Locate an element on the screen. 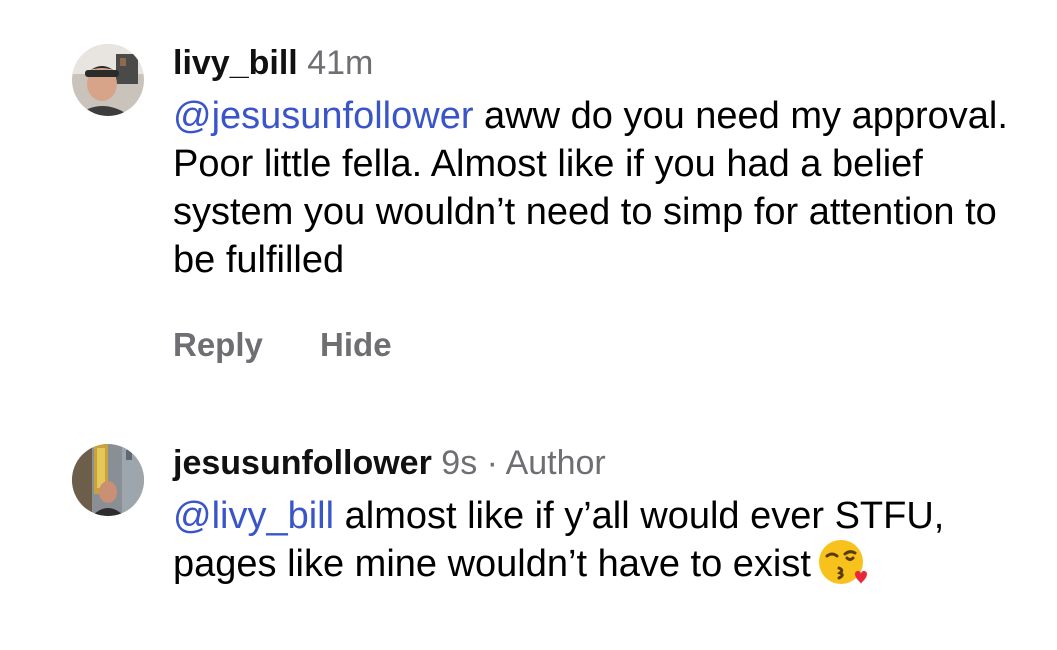 The width and height of the screenshot is (1057, 650). comment-actions: Reply Hide is located at coordinates (603, 345).